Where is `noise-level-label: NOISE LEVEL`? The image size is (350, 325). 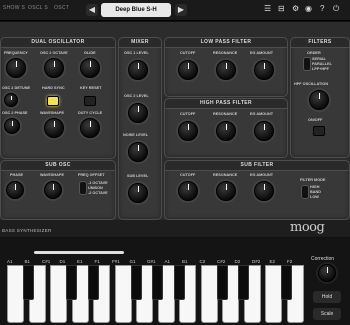
noise-level-label: NOISE LEVEL is located at coordinates (136, 135).